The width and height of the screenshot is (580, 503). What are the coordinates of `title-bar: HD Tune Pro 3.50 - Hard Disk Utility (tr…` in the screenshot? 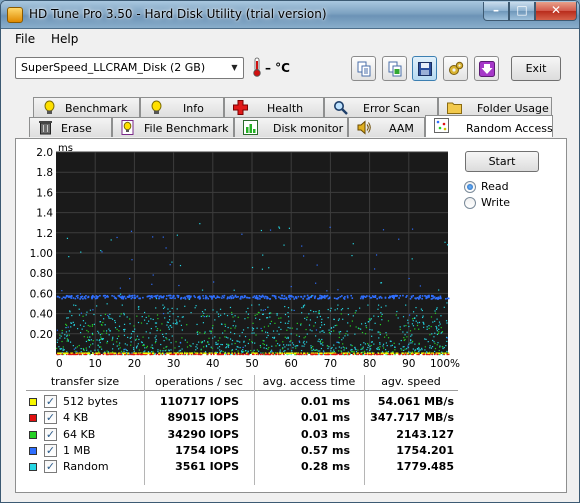 It's located at (290, 15).